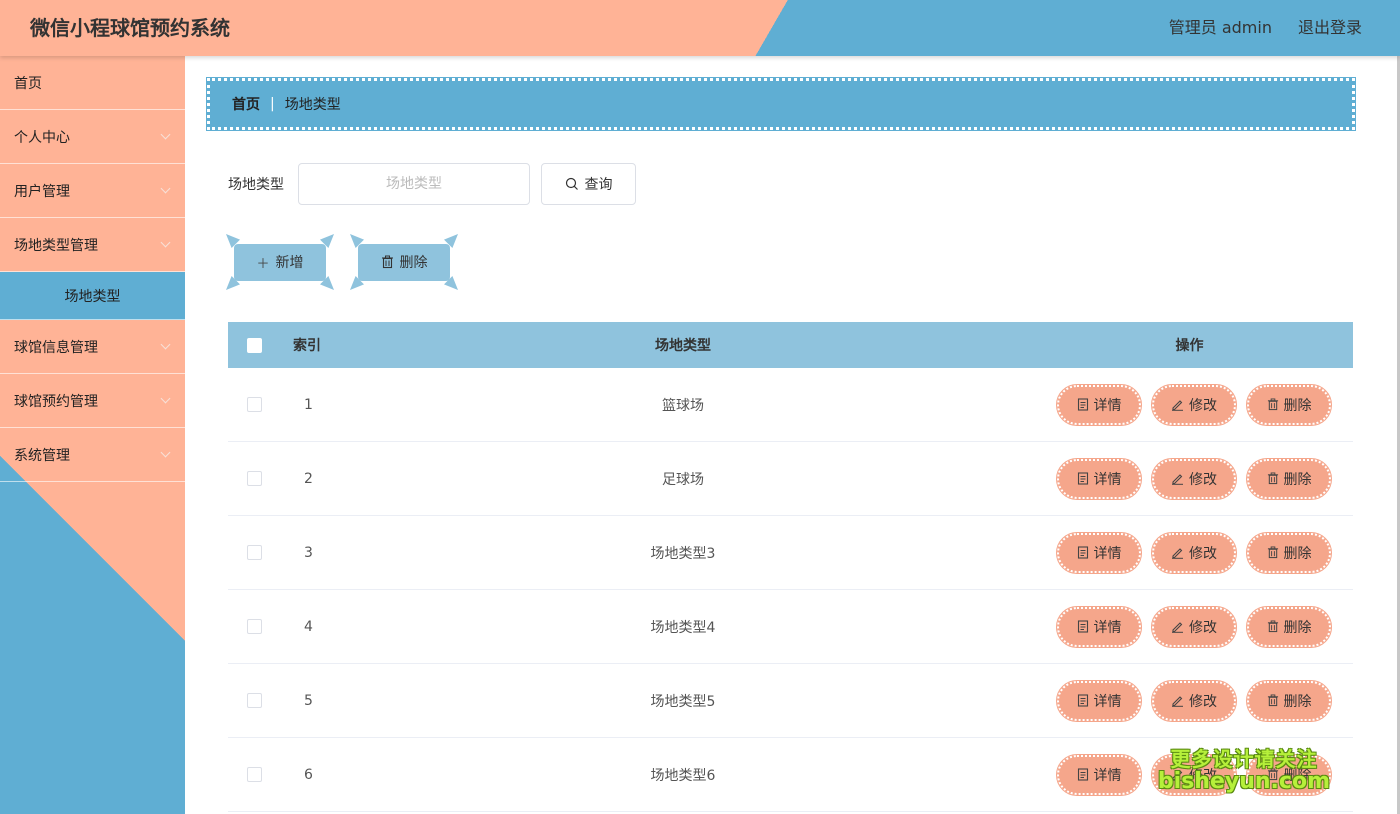 The image size is (1400, 814). What do you see at coordinates (308, 404) in the screenshot?
I see `cell-index: 1` at bounding box center [308, 404].